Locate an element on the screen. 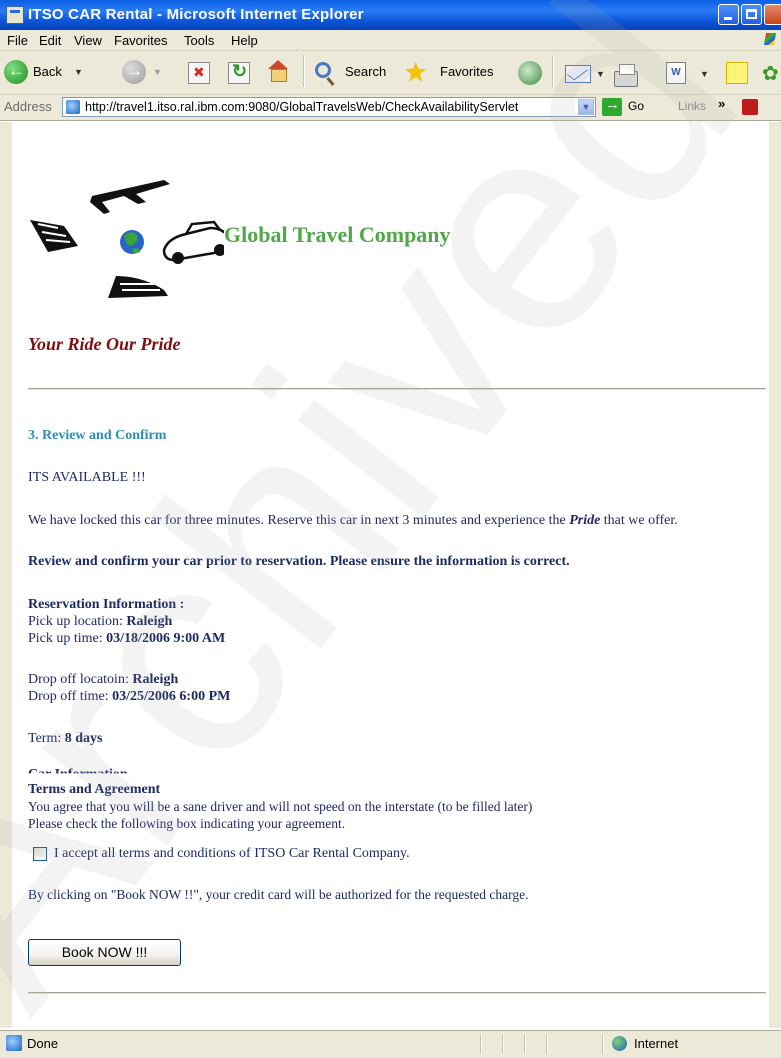  pickup-location: Pick up location: Raleigh is located at coordinates (100, 622).